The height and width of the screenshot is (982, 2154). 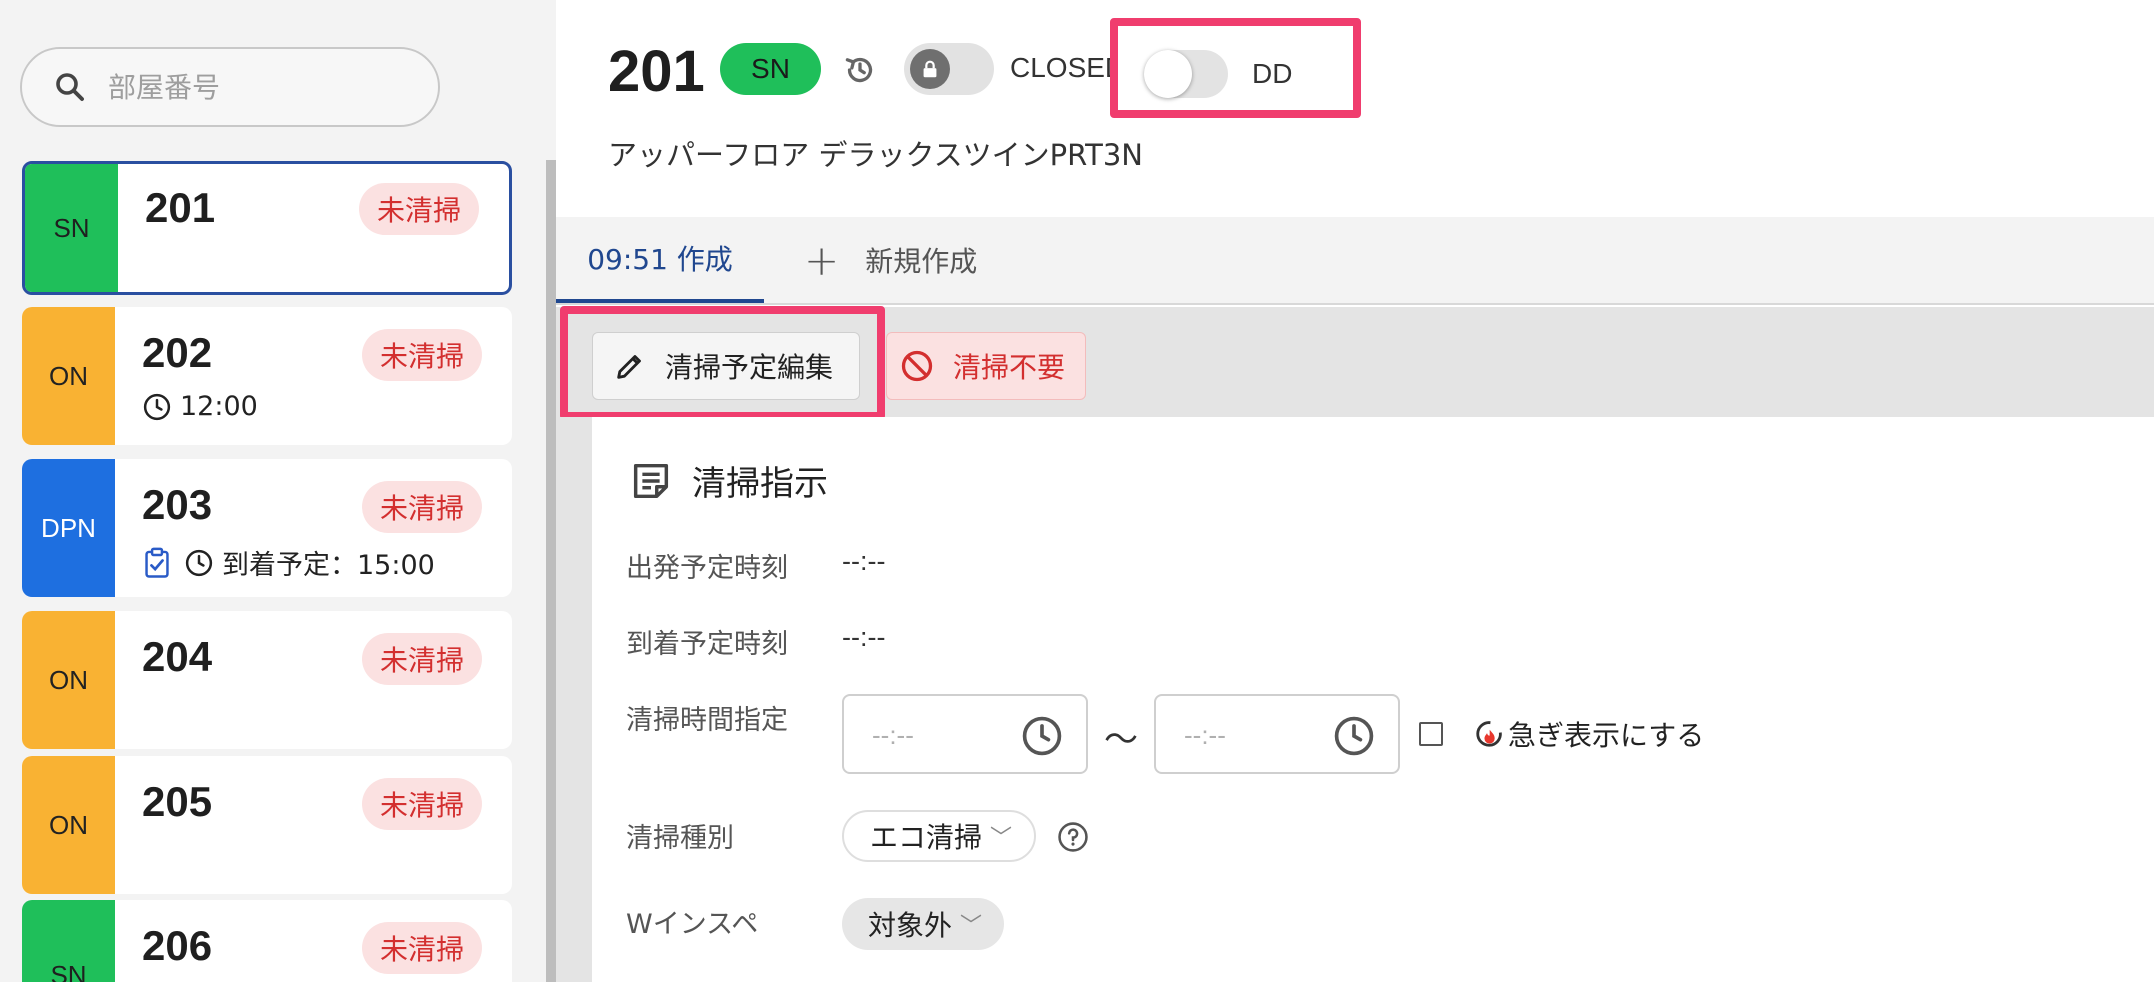 I want to click on dd-toggle-knob, so click(x=1168, y=74).